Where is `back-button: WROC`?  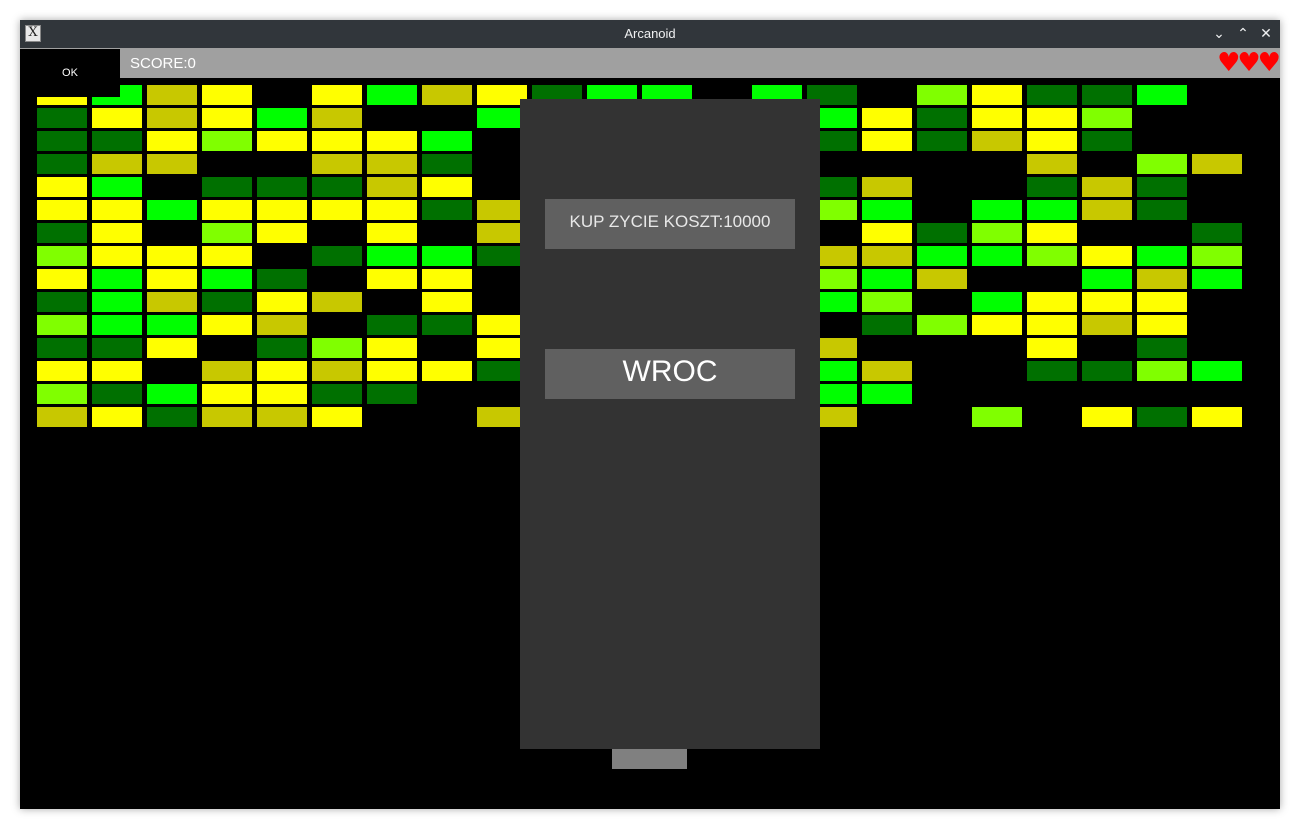 back-button: WROC is located at coordinates (670, 374).